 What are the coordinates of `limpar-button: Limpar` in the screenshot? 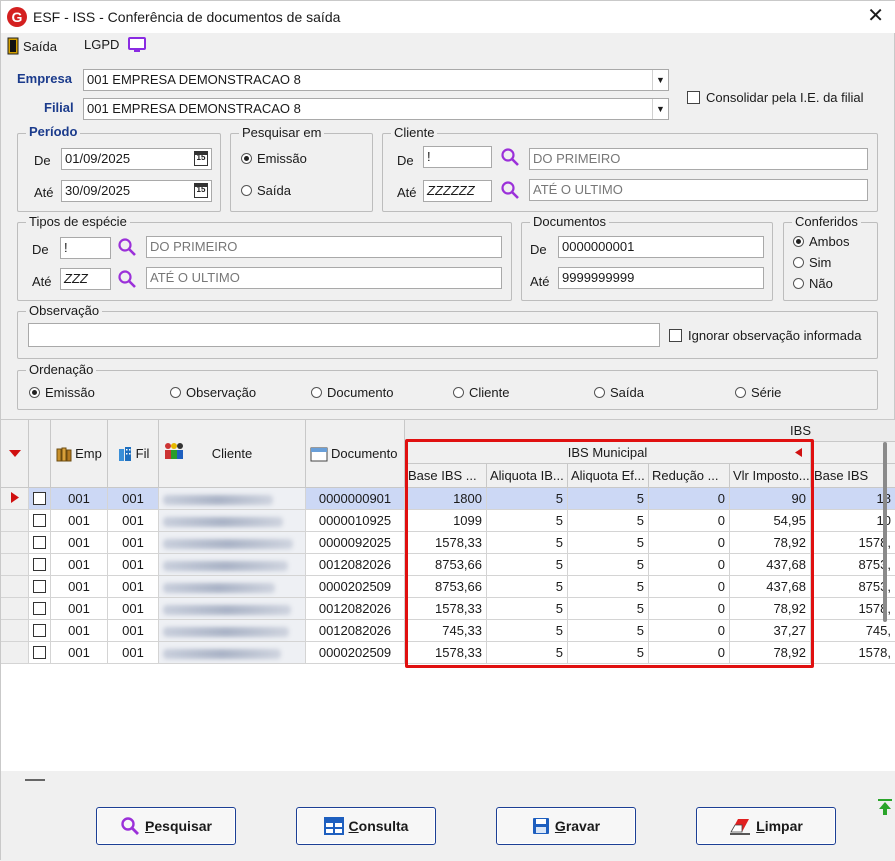 It's located at (766, 826).